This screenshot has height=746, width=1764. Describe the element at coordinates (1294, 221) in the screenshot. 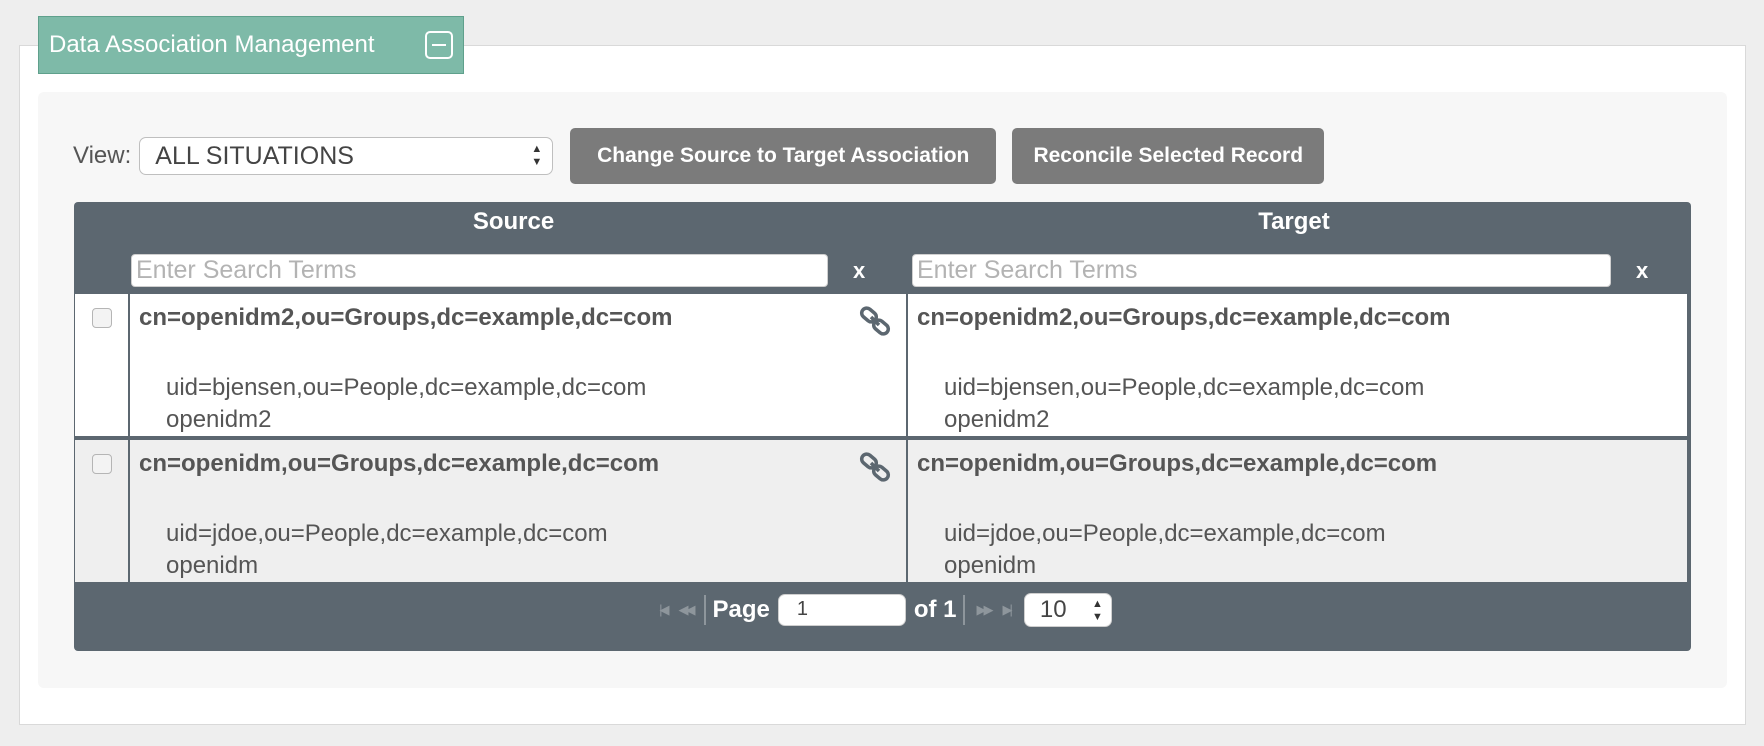

I see `target-column-header: Target` at that location.